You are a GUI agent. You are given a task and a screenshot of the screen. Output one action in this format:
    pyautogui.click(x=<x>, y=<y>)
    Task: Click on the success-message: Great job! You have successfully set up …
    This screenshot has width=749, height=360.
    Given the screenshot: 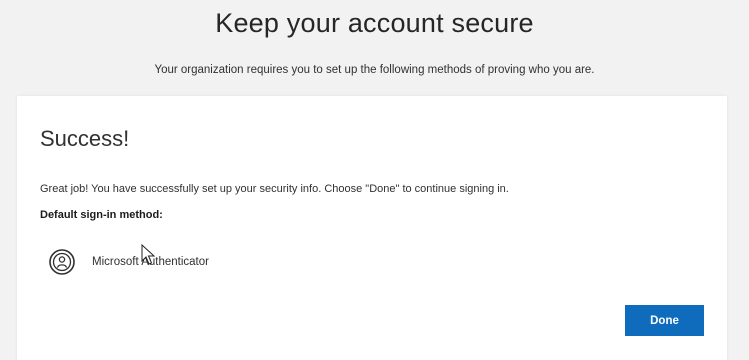 What is the action you would take?
    pyautogui.click(x=274, y=189)
    